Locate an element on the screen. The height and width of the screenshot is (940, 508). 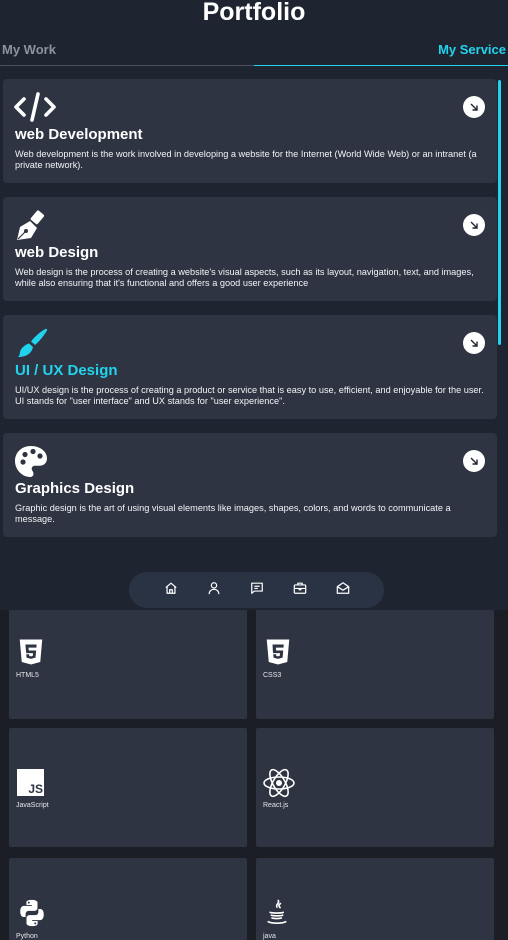
skill-label: React.js is located at coordinates (276, 805).